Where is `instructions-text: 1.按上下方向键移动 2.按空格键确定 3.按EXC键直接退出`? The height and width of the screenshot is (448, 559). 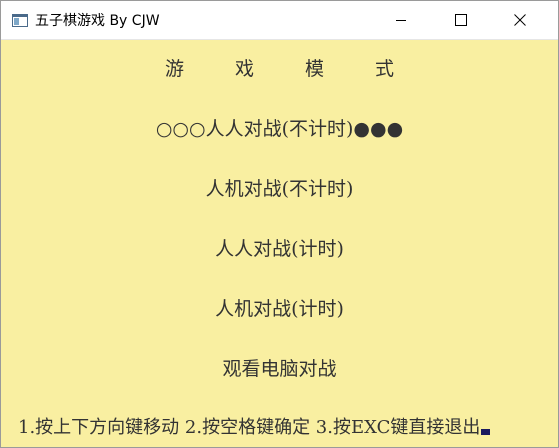 instructions-text: 1.按上下方向键移动 2.按空格键确定 3.按EXC键直接退出 is located at coordinates (254, 428).